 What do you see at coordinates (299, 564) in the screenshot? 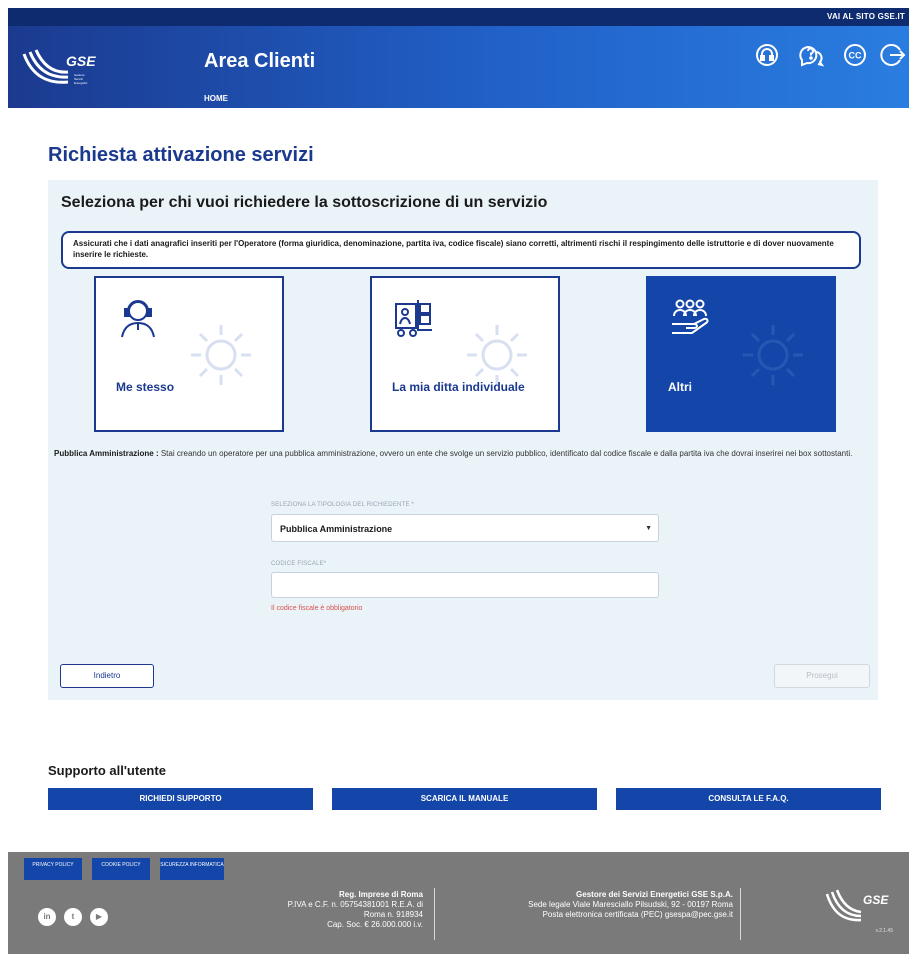
I see `codice-fiscale-label: CODICE FISCALE*` at bounding box center [299, 564].